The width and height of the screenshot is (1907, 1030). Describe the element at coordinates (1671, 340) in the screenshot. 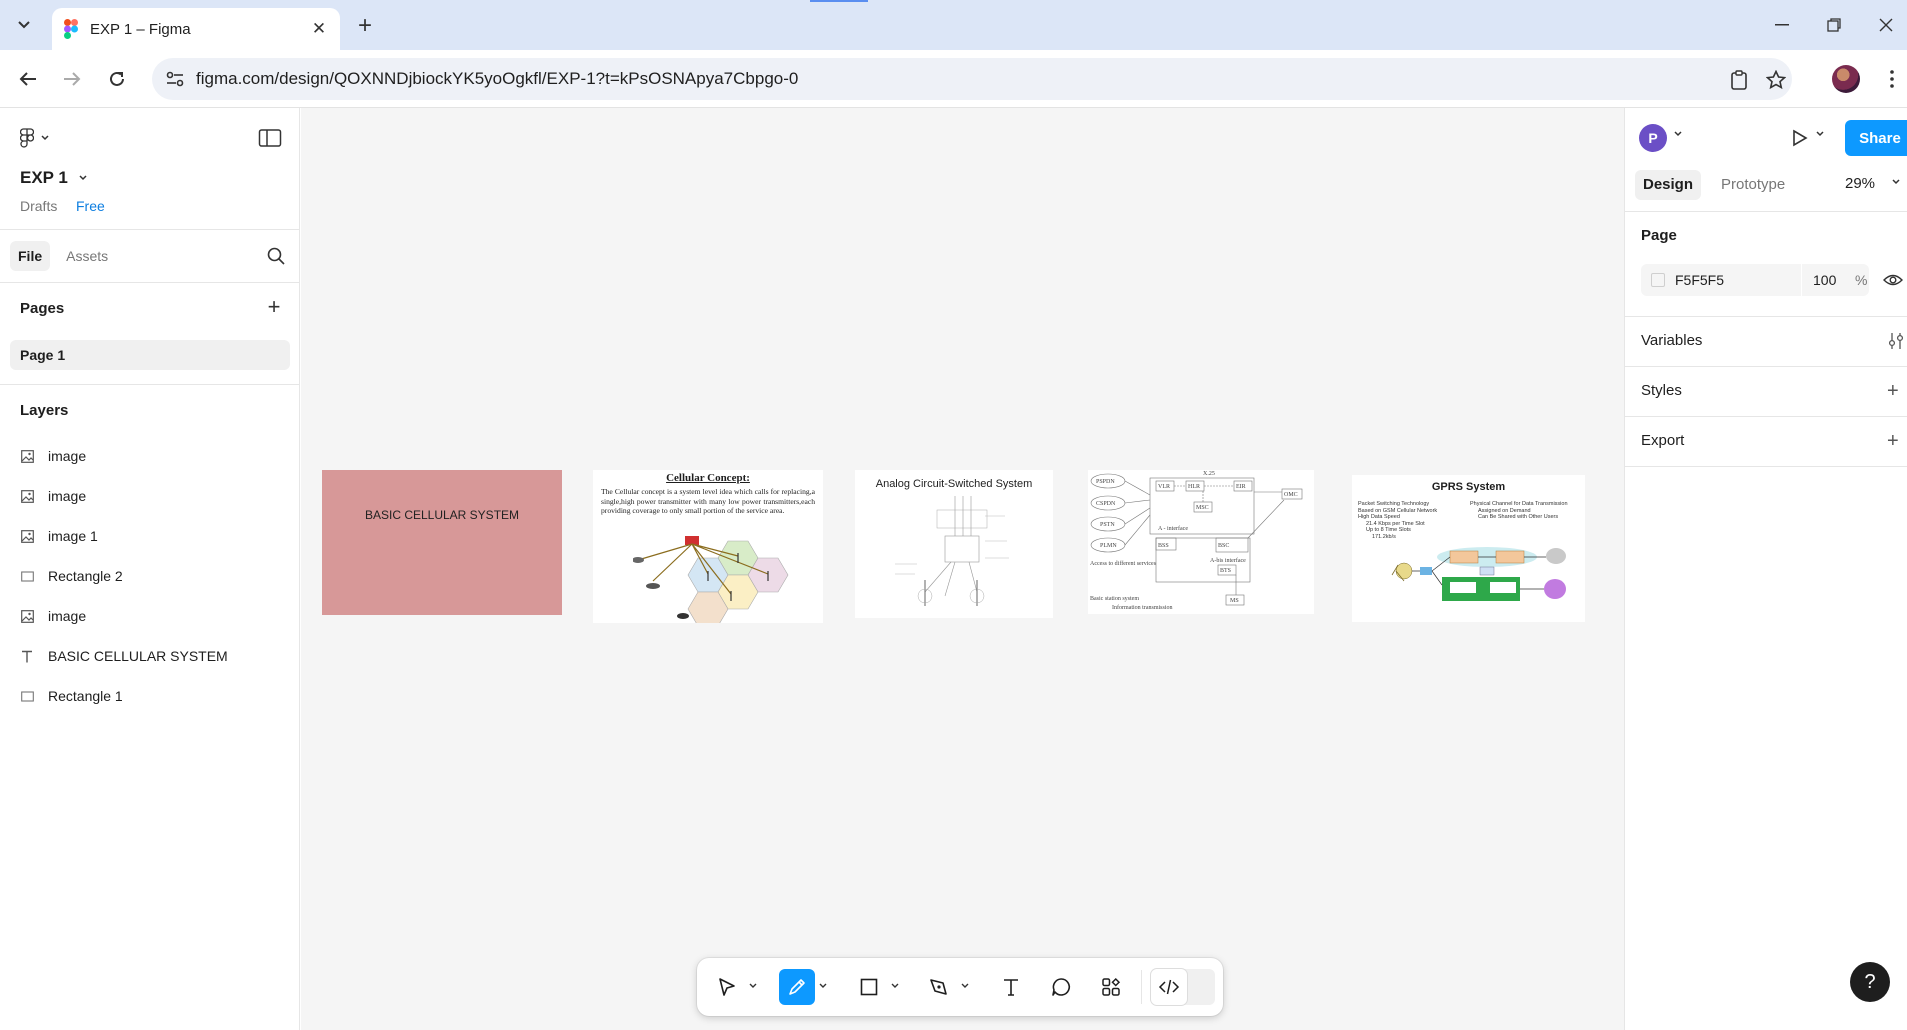

I see `variables-section-title: Variables` at that location.